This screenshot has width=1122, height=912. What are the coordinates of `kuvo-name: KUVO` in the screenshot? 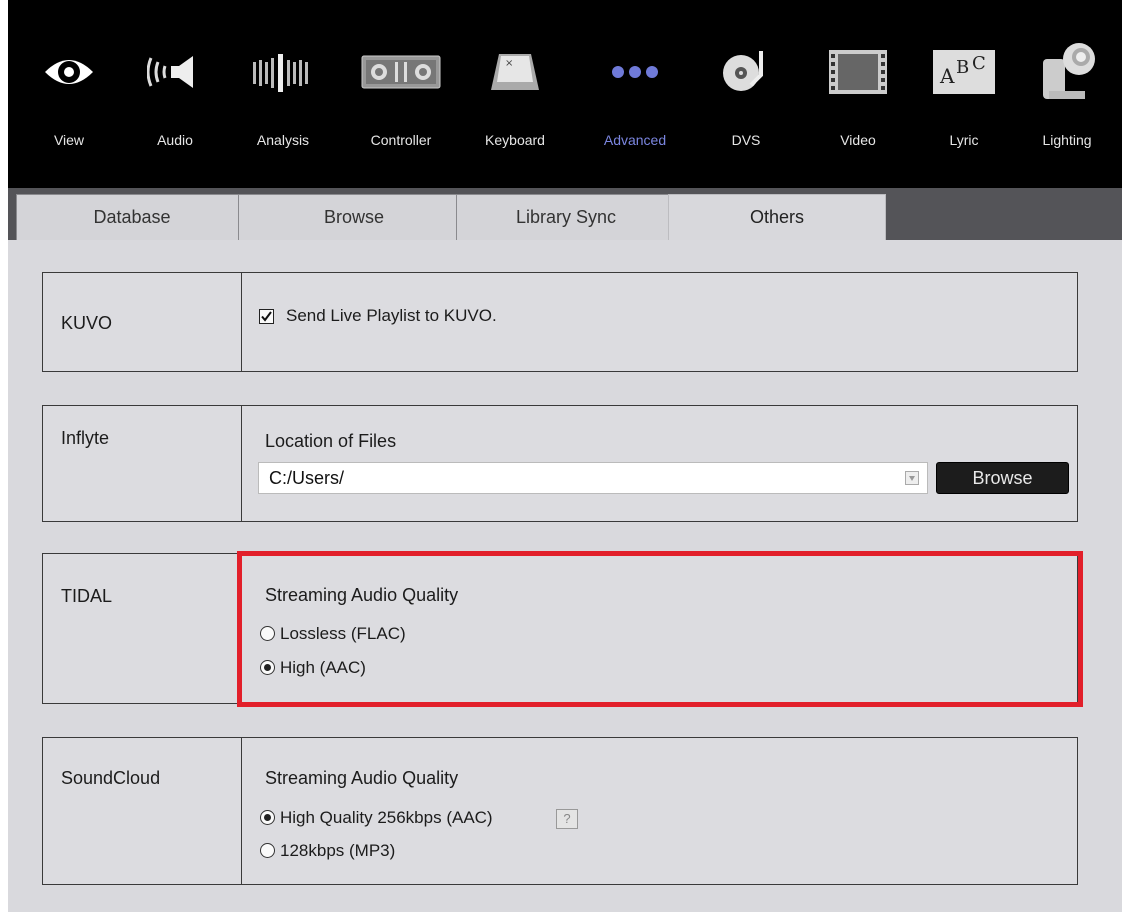 It's located at (87, 323).